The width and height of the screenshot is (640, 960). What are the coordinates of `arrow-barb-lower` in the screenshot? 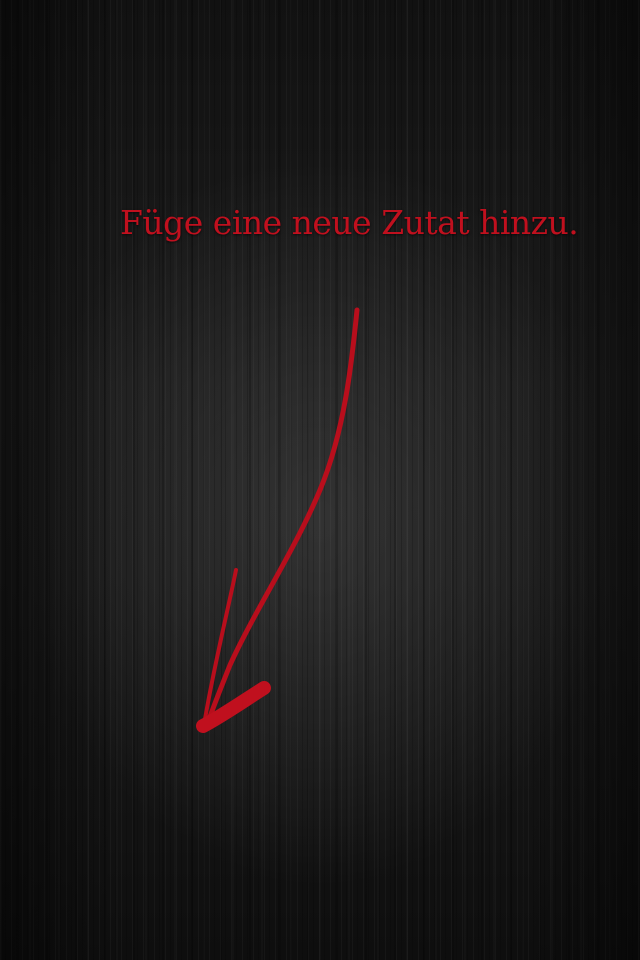 It's located at (233, 707).